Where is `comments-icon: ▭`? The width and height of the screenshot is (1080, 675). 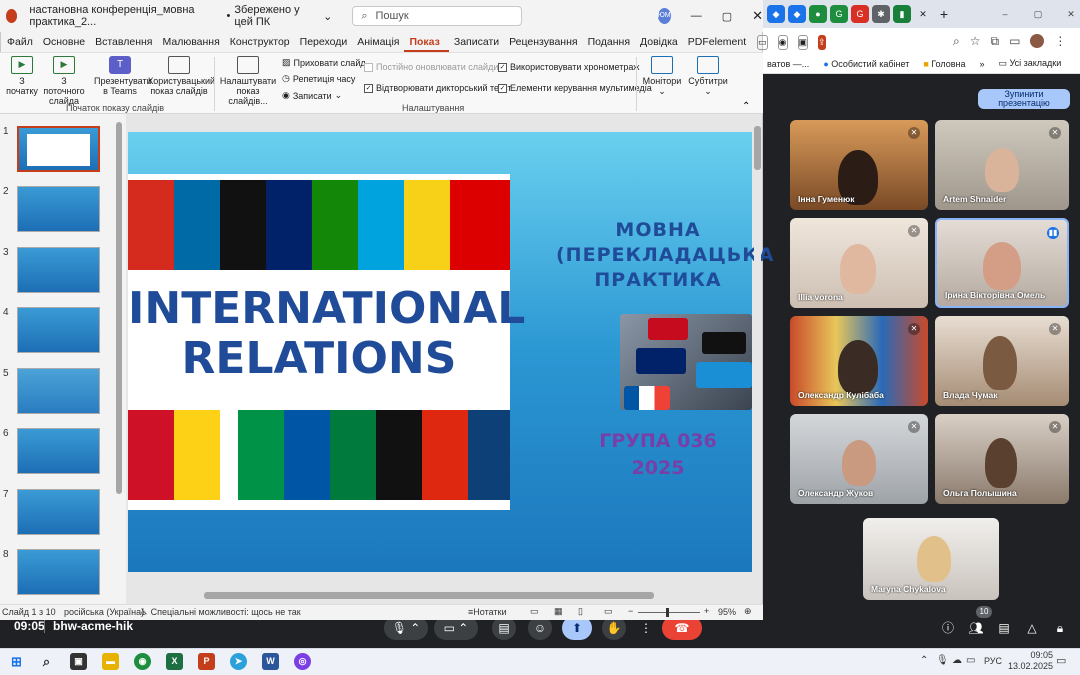 comments-icon: ▭ is located at coordinates (762, 42).